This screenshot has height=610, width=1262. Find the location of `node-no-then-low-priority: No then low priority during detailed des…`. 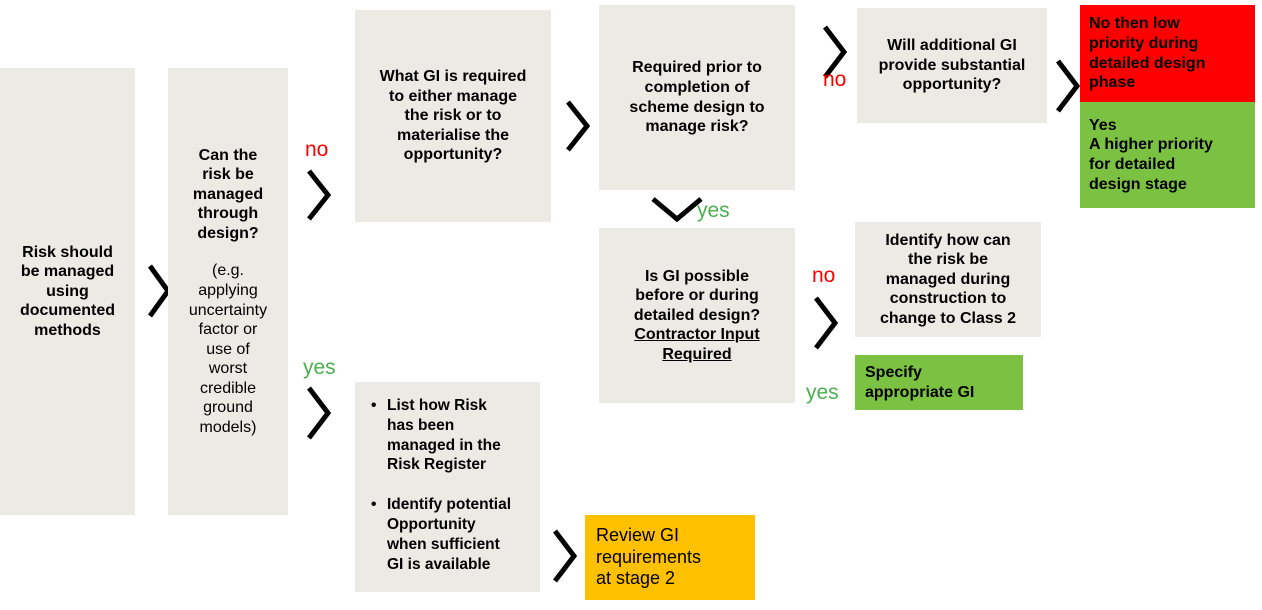

node-no-then-low-priority: No then low priority during detailed des… is located at coordinates (1167, 53).